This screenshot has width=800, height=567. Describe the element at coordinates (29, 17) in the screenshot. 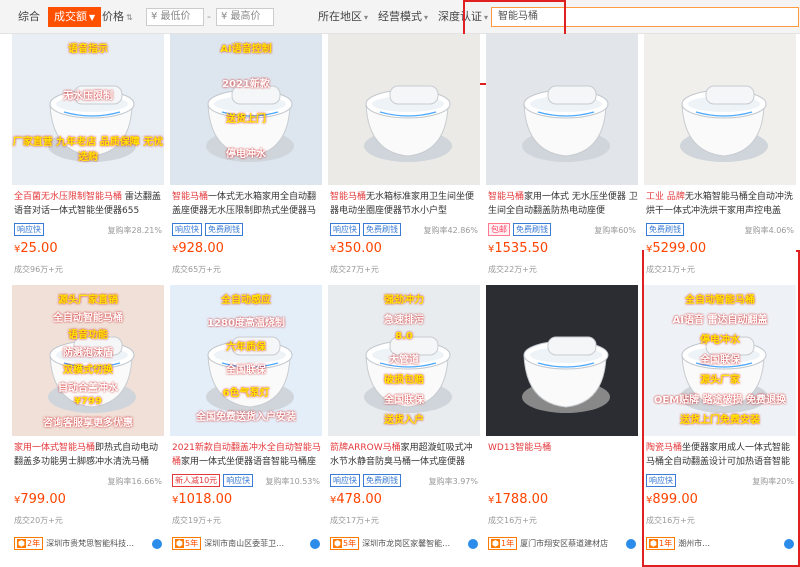

I see `sort-default-tab: 综合` at that location.